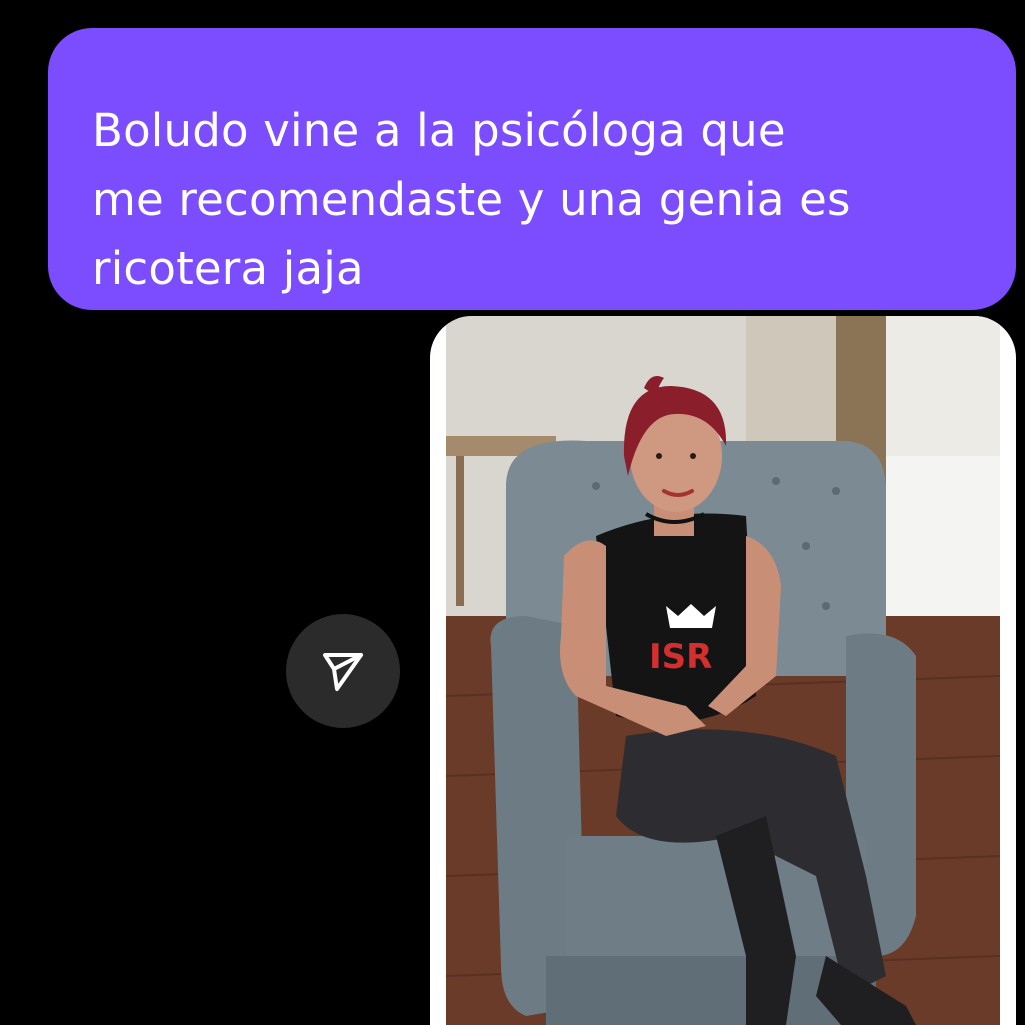  I want to click on message-line-3: ricotera jaja, so click(228, 268).